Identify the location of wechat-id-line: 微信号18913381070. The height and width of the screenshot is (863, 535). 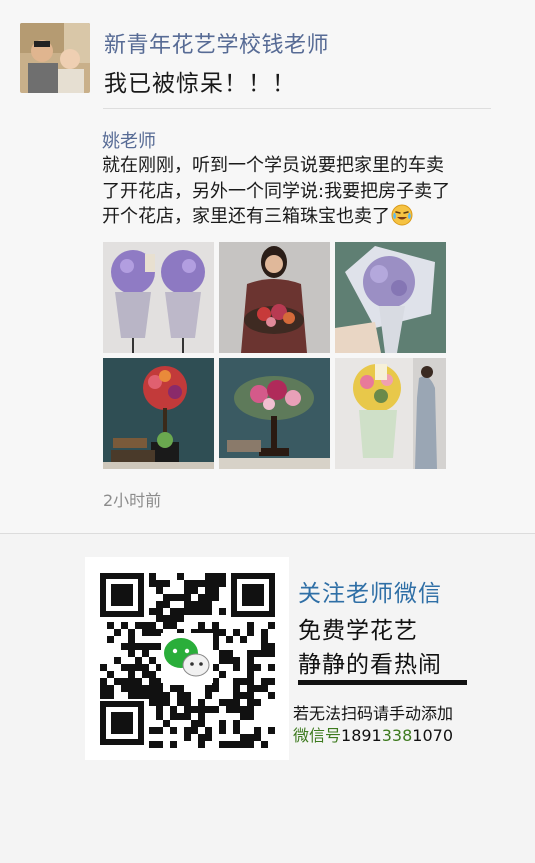
(373, 734).